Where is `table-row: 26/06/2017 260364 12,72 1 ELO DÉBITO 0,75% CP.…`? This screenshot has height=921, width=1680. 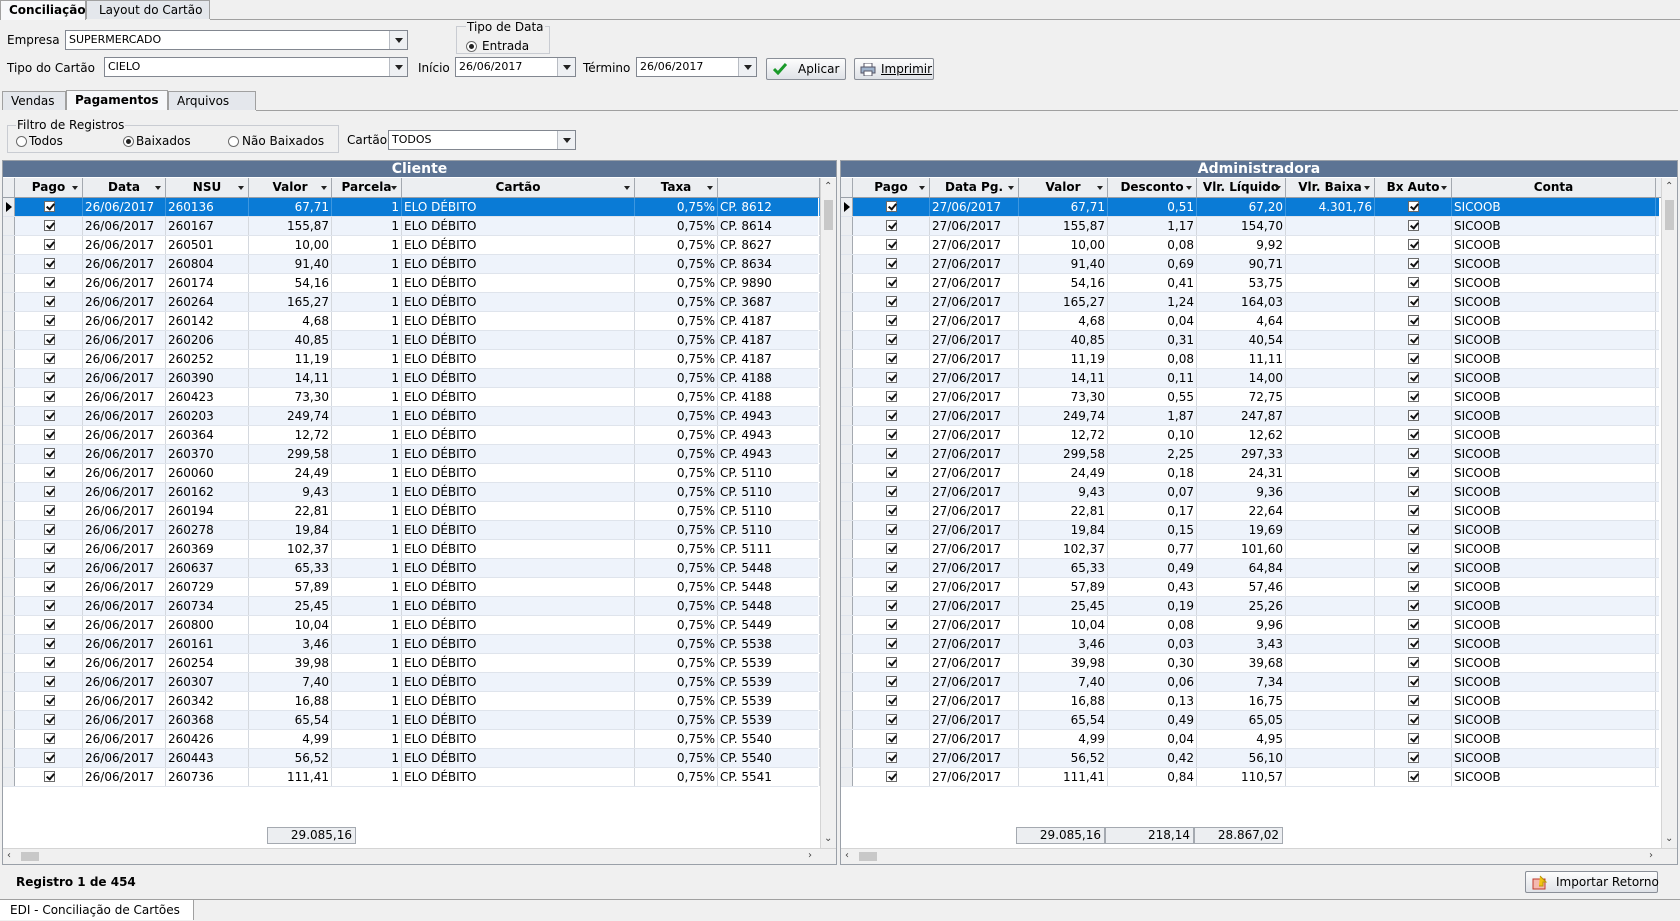
table-row: 26/06/2017 260364 12,72 1 ELO DÉBITO 0,75% CP.… is located at coordinates (411, 435).